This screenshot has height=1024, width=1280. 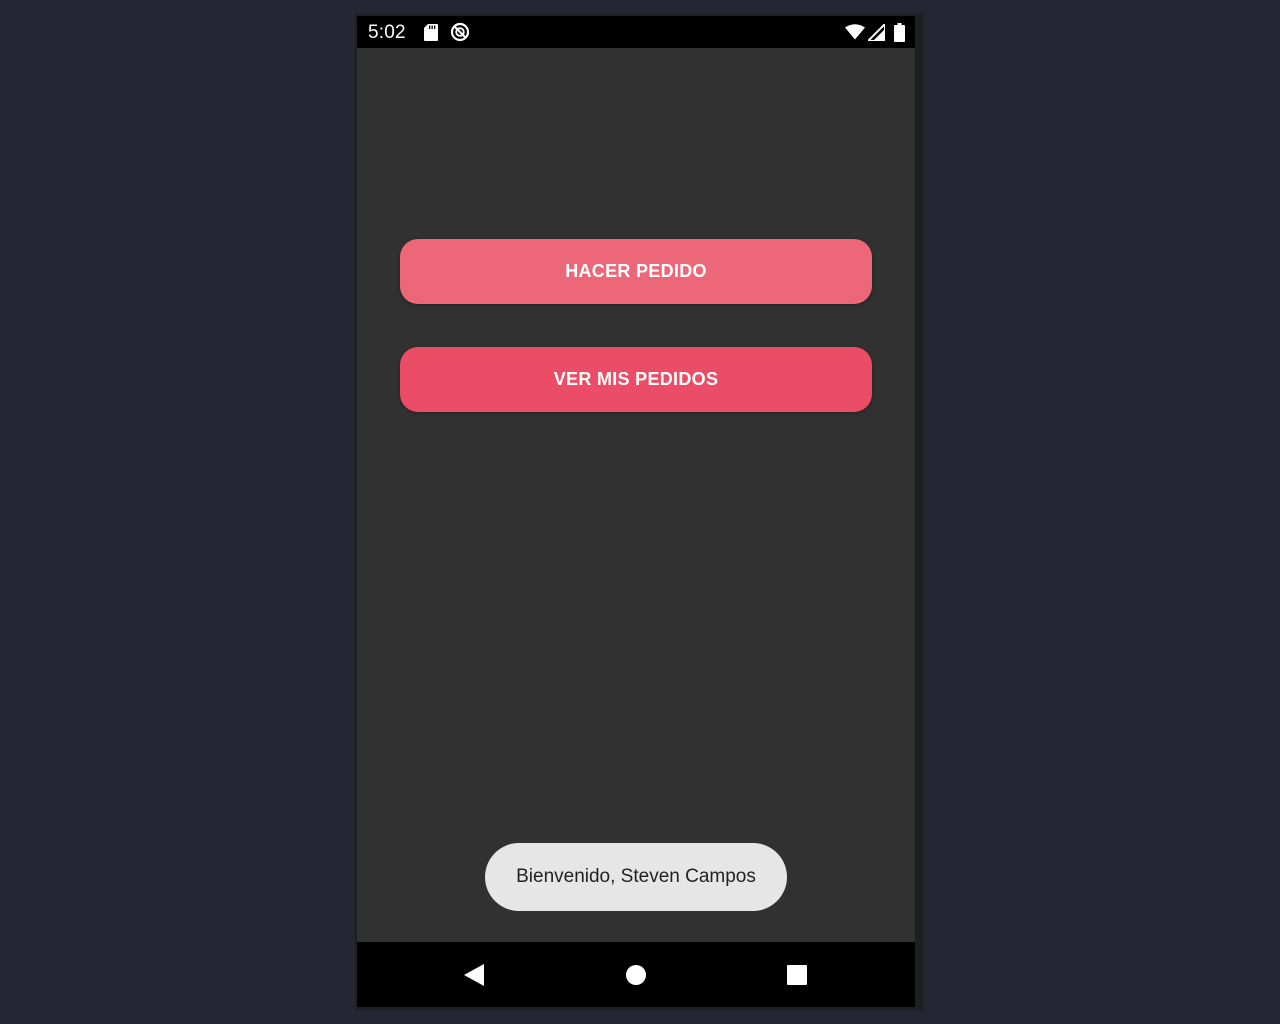 I want to click on recents-icon, so click(x=797, y=974).